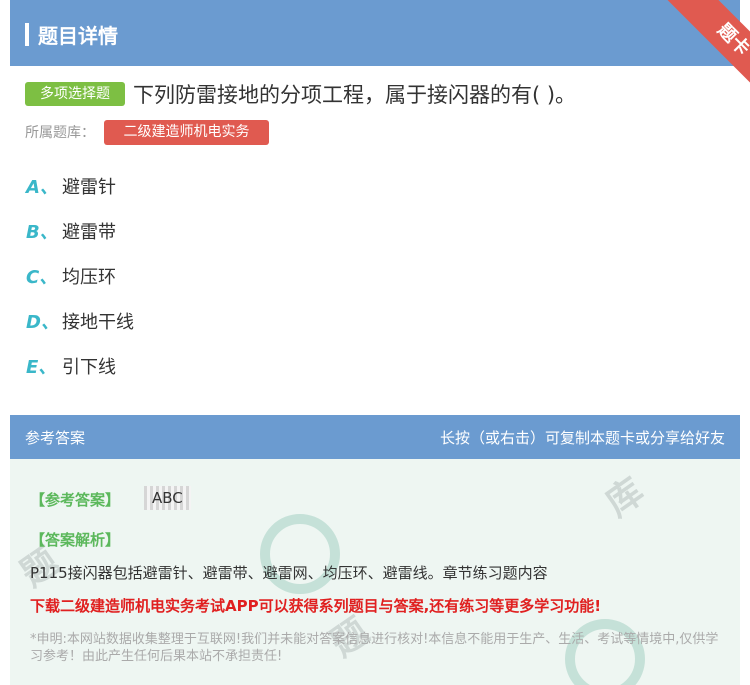  I want to click on header-accent-bar, so click(27, 34).